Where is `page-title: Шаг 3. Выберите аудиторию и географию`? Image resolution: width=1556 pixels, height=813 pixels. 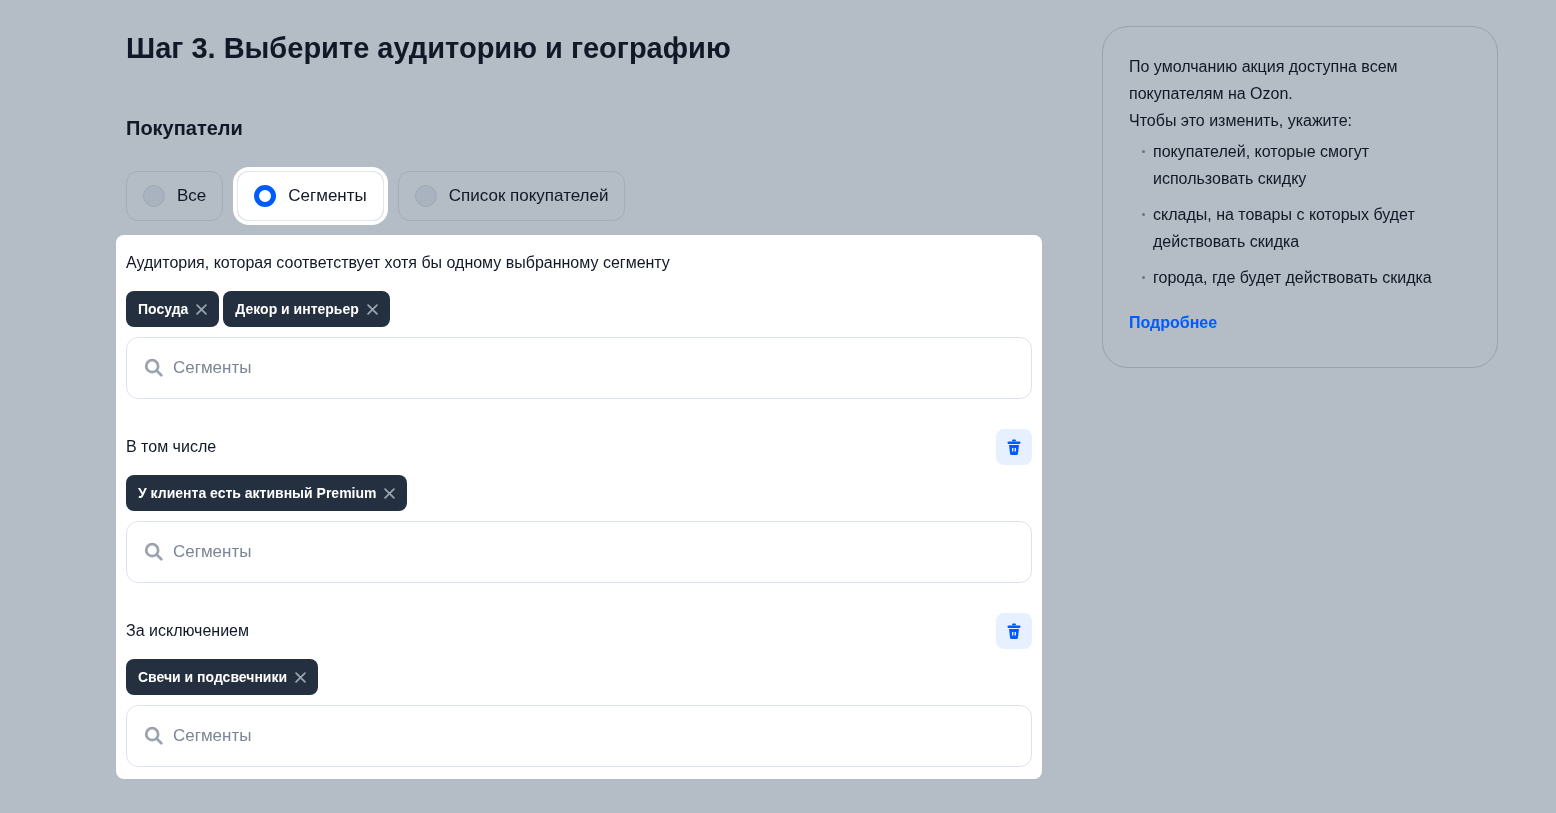 page-title: Шаг 3. Выберите аудиторию и географию is located at coordinates (429, 48).